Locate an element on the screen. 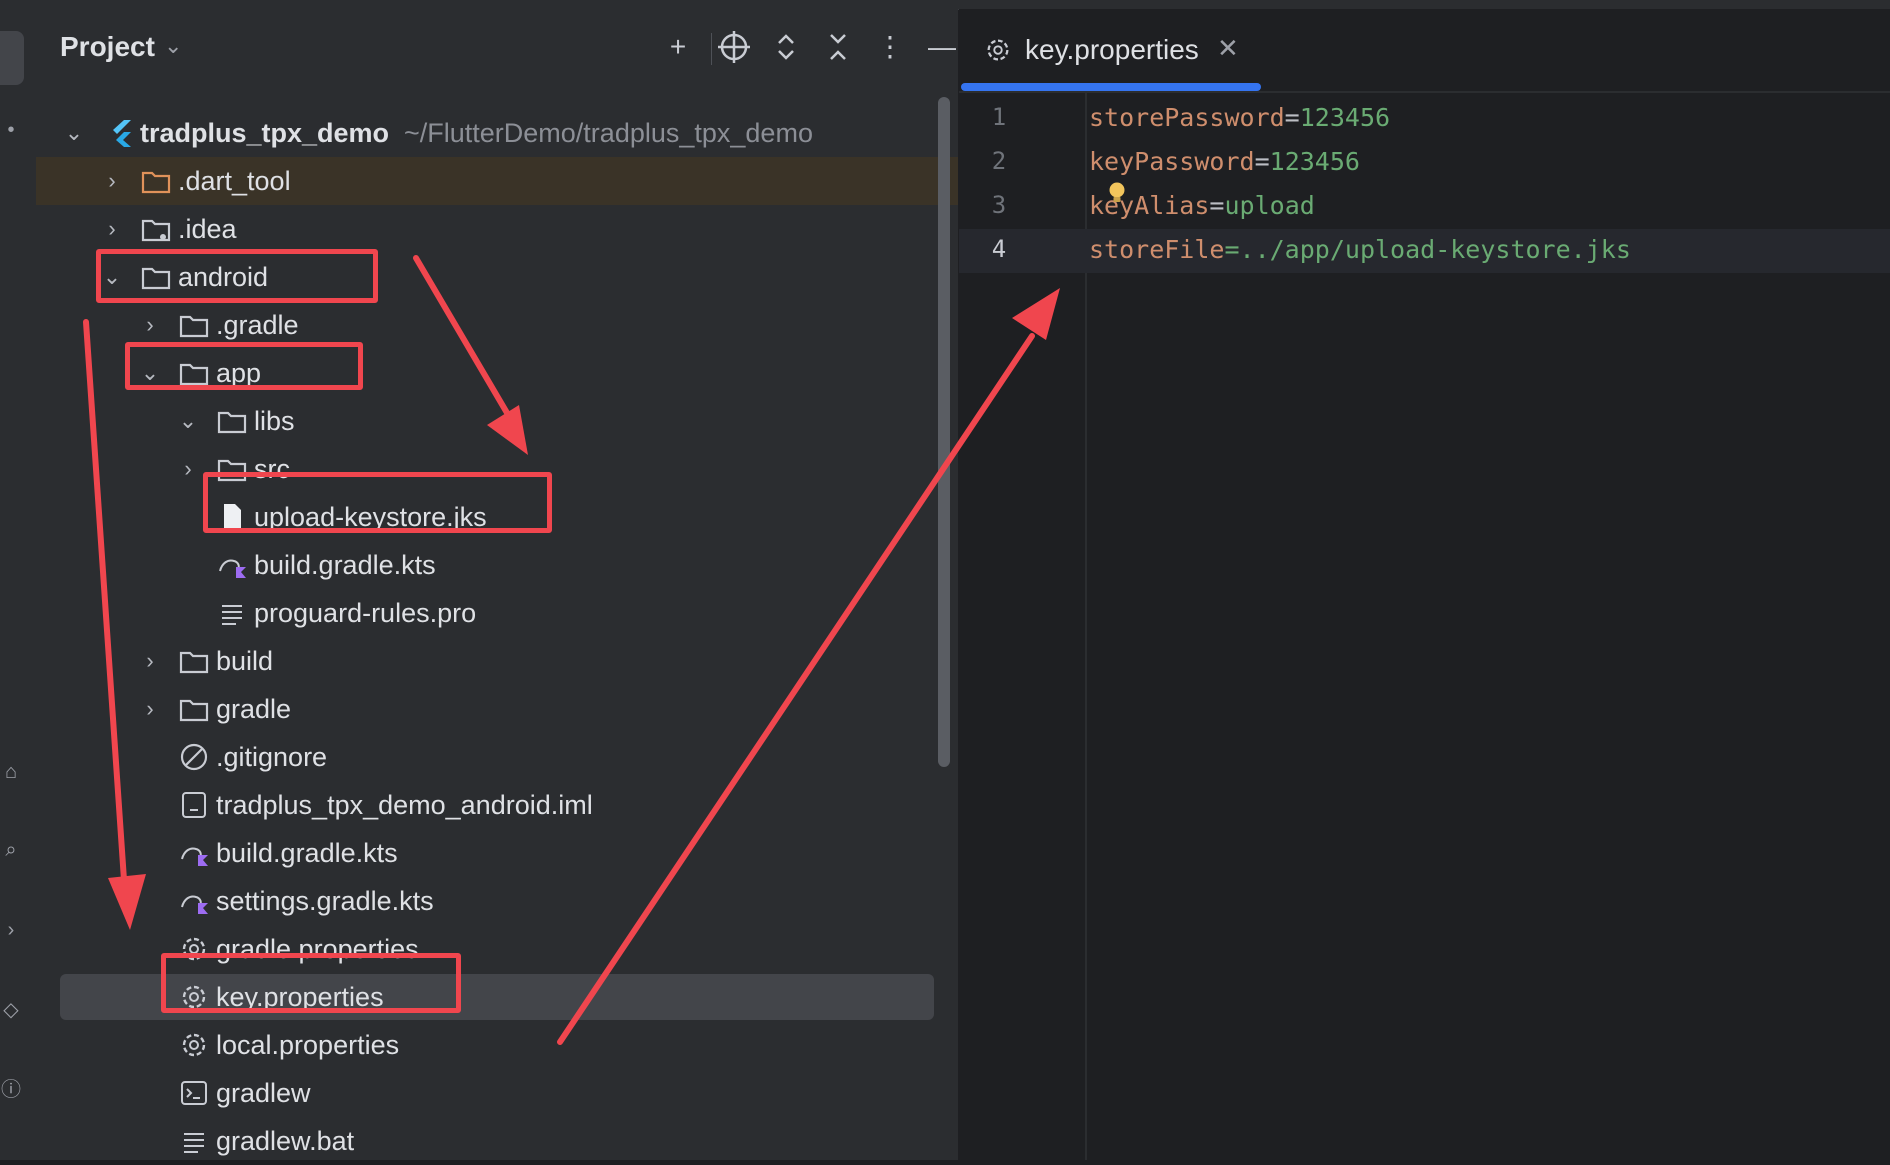  annotation-arrow-down-left is located at coordinates (114, 624).